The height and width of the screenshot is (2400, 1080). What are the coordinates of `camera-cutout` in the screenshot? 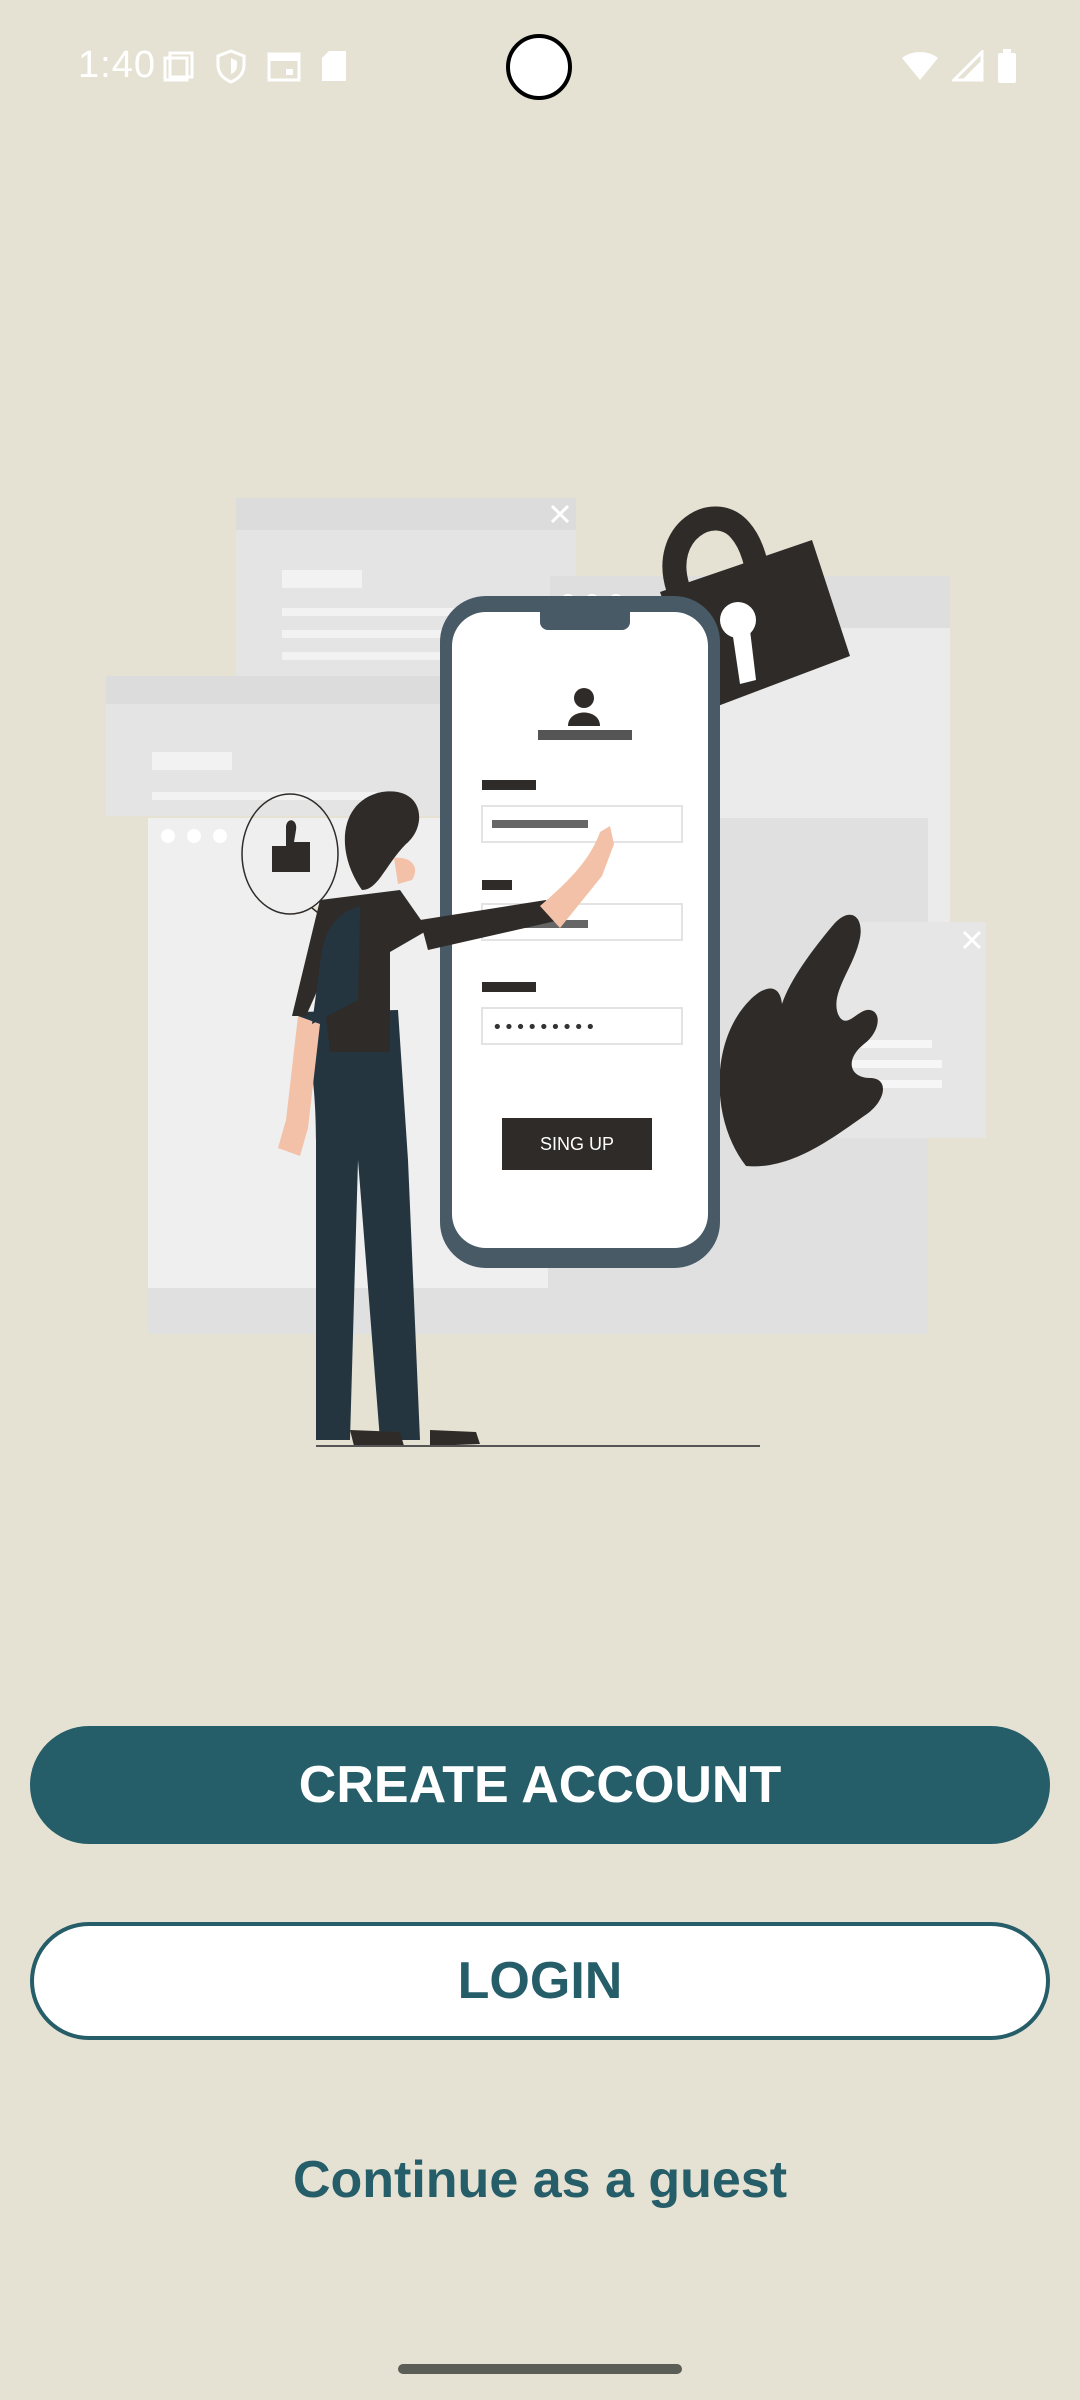 It's located at (539, 67).